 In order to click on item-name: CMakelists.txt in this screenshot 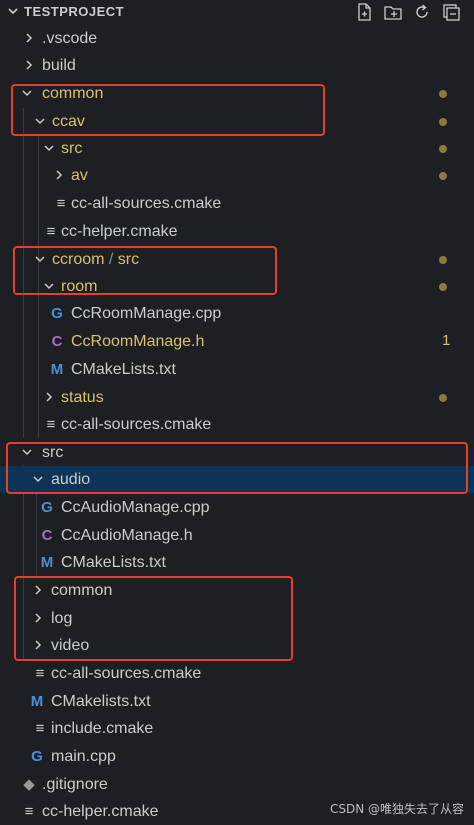, I will do `click(101, 701)`.